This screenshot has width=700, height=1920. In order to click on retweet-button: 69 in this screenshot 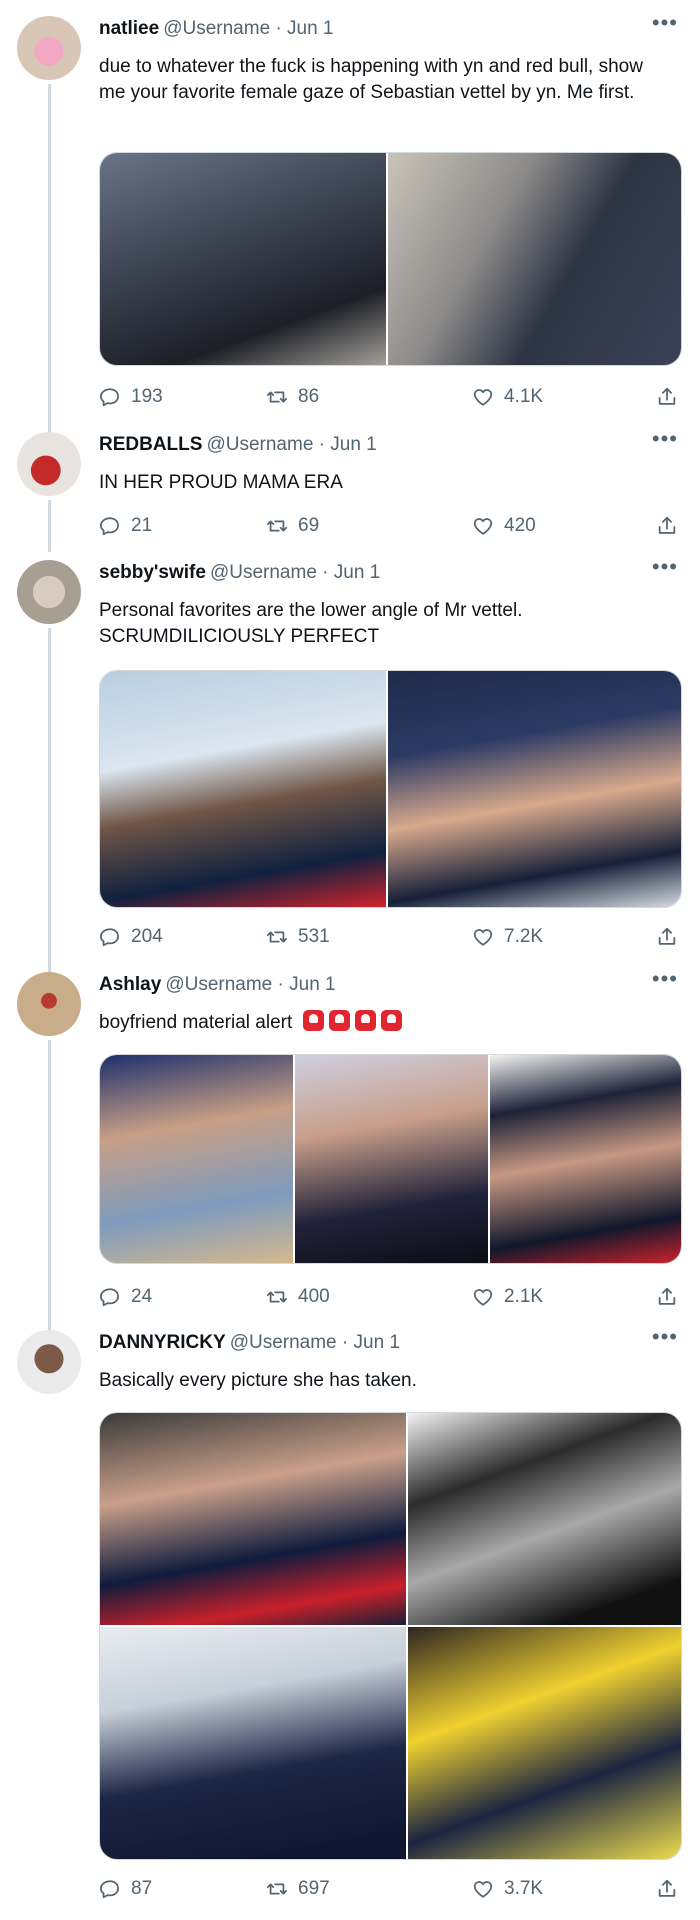, I will do `click(292, 526)`.